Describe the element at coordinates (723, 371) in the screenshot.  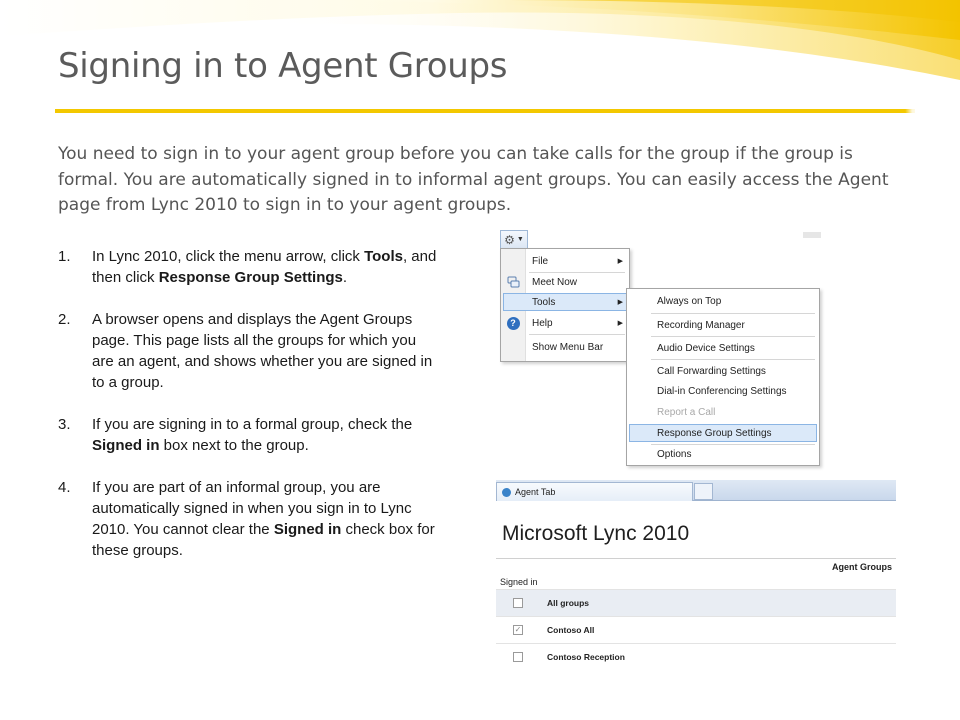
I see `submenu-item: Call Forwarding Settings` at that location.